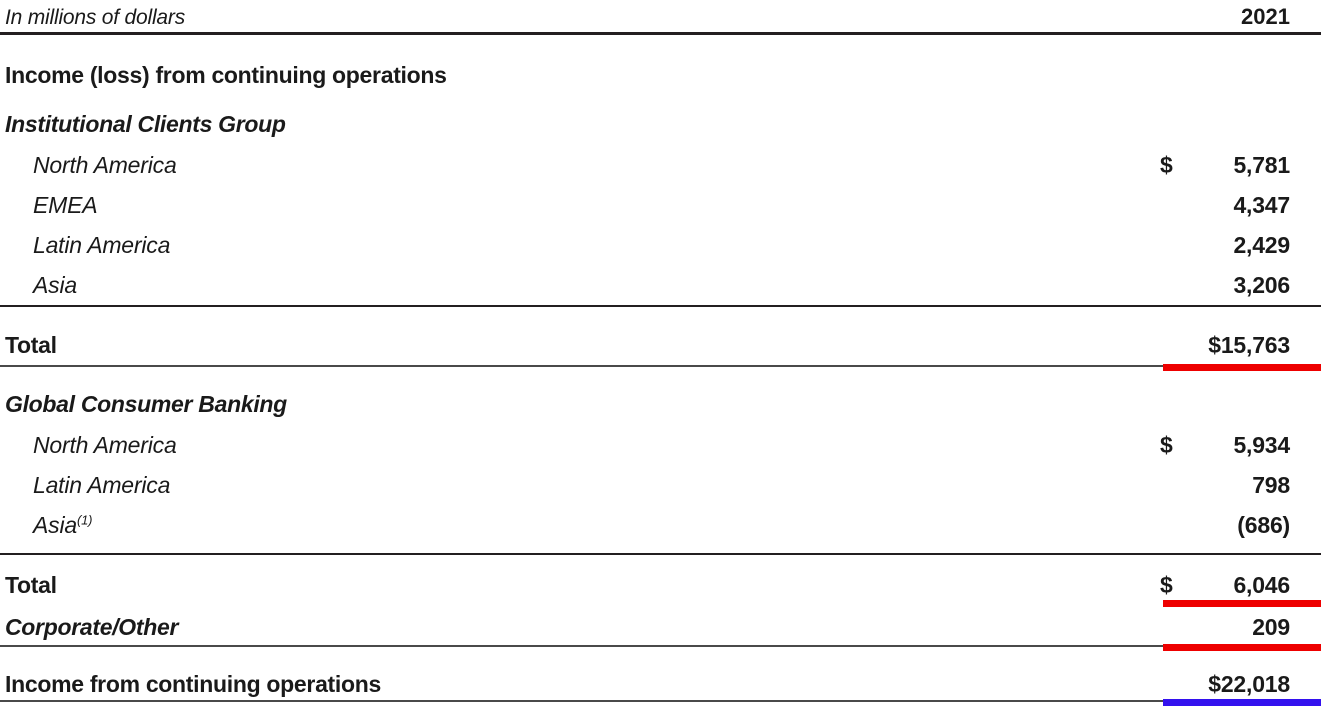  I want to click on table-row: Asia(1) (686), so click(660, 525).